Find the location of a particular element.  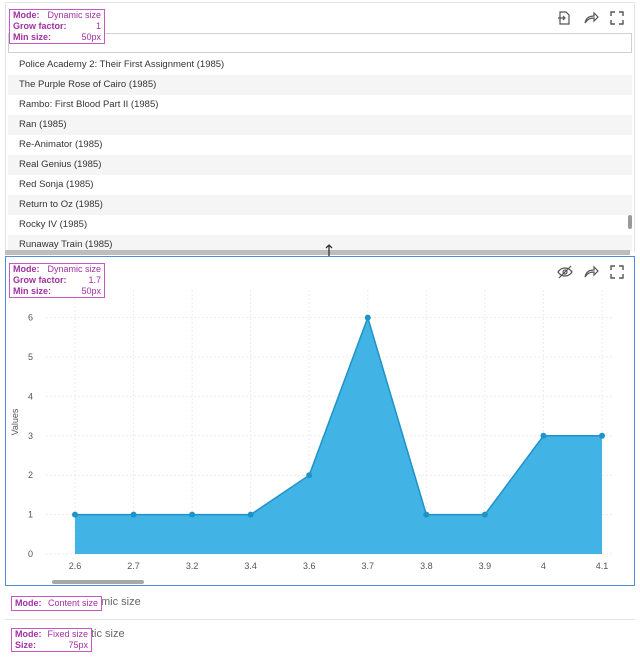

y-tick-label: 1 is located at coordinates (30, 515).